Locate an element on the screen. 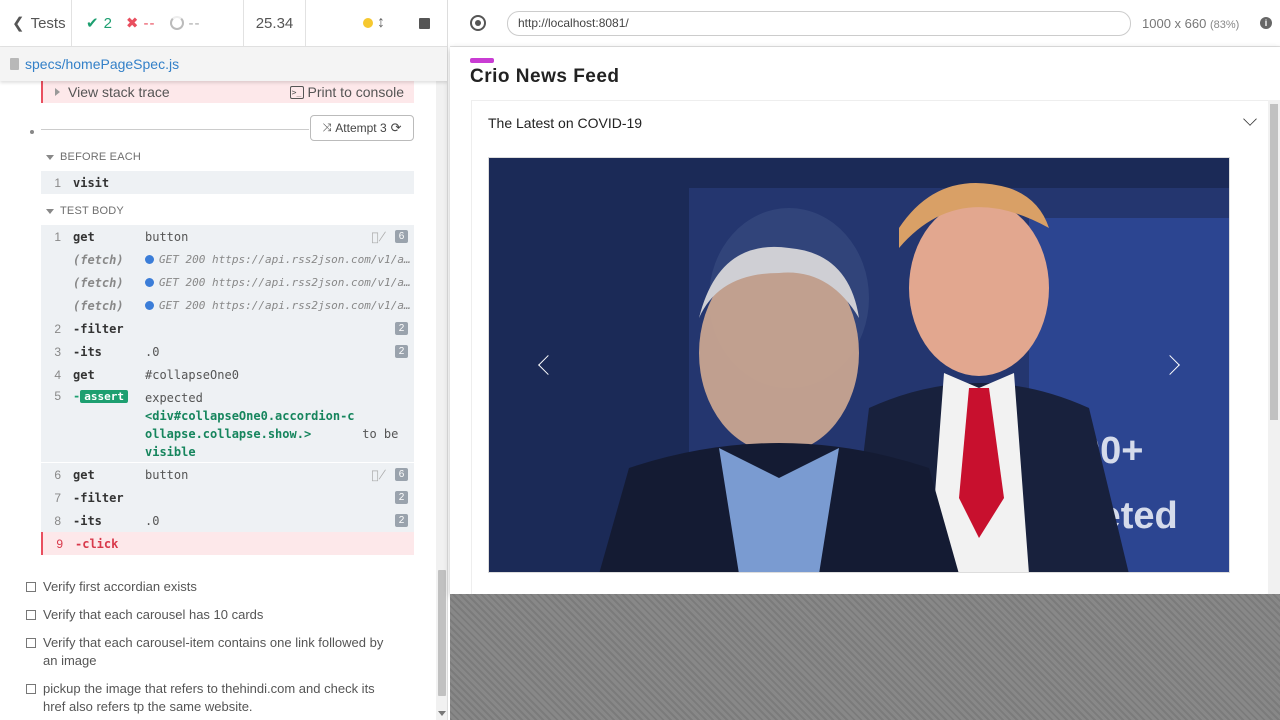 This screenshot has height=720, width=1280. test-item: Verify that each carousel has 10 cards is located at coordinates (216, 615).